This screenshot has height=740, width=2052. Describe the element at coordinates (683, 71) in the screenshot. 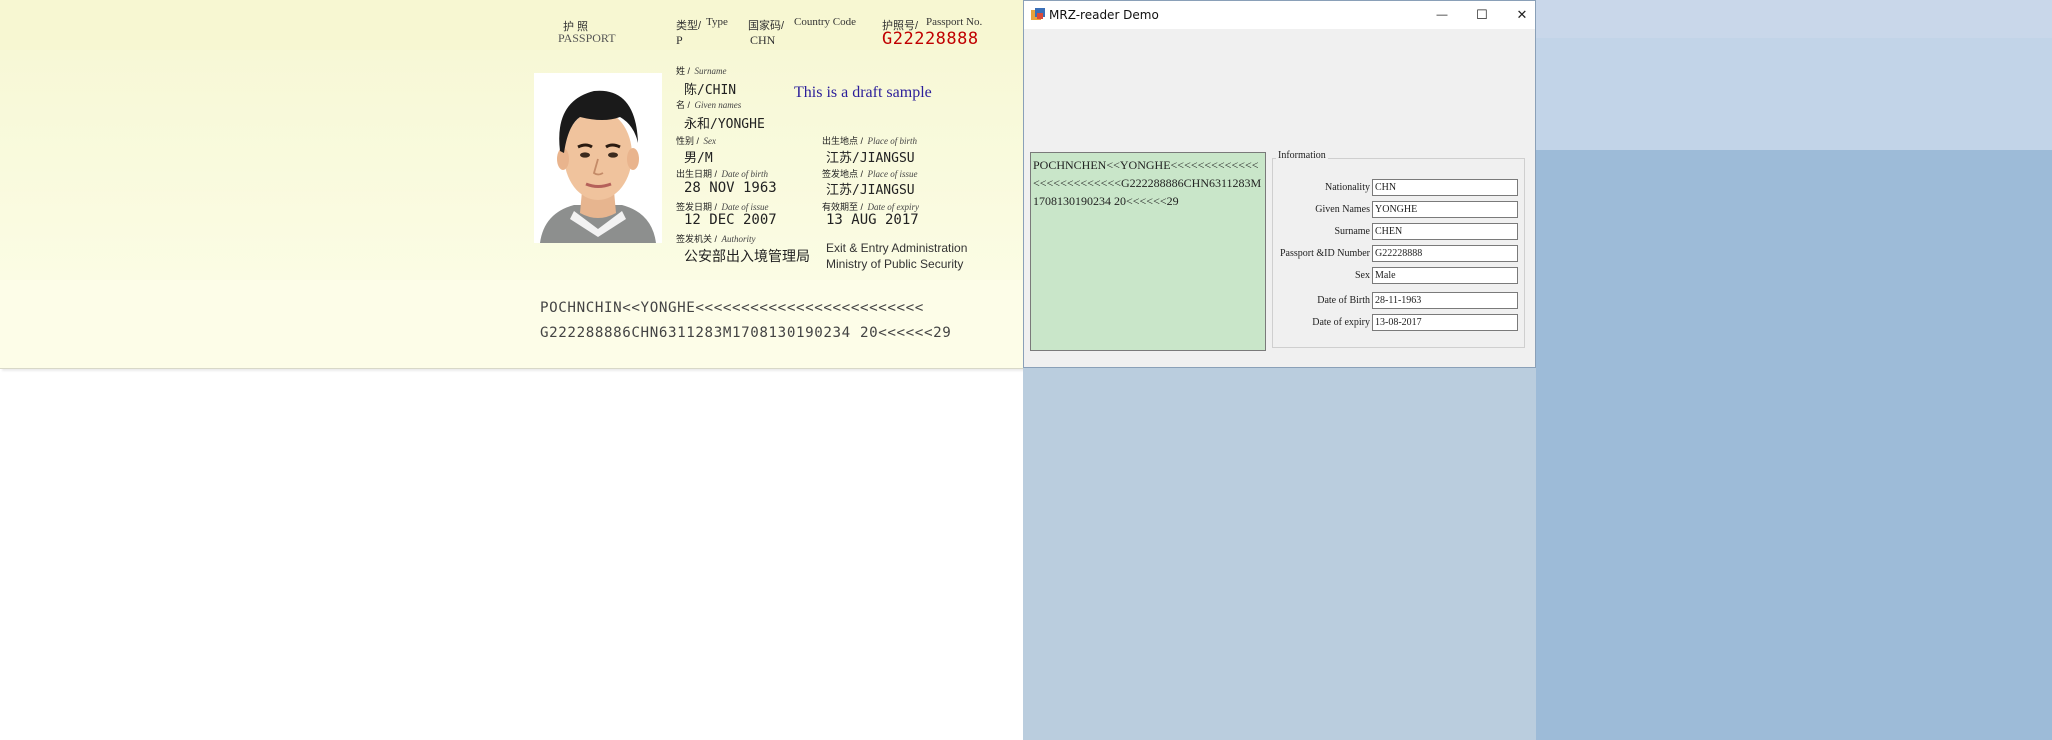

I see `surname-label-cn: 姓 /` at that location.